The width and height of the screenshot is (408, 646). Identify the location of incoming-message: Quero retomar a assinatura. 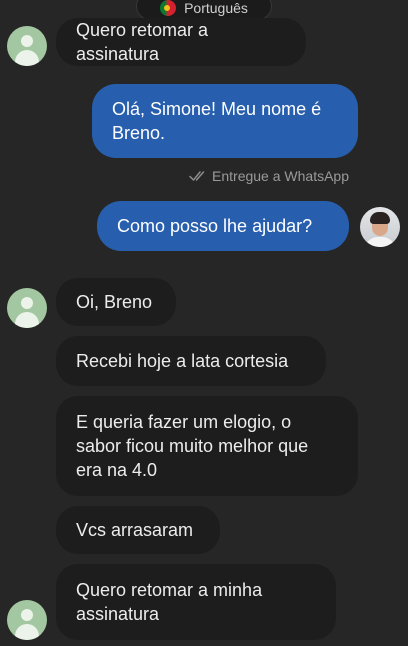
(181, 42).